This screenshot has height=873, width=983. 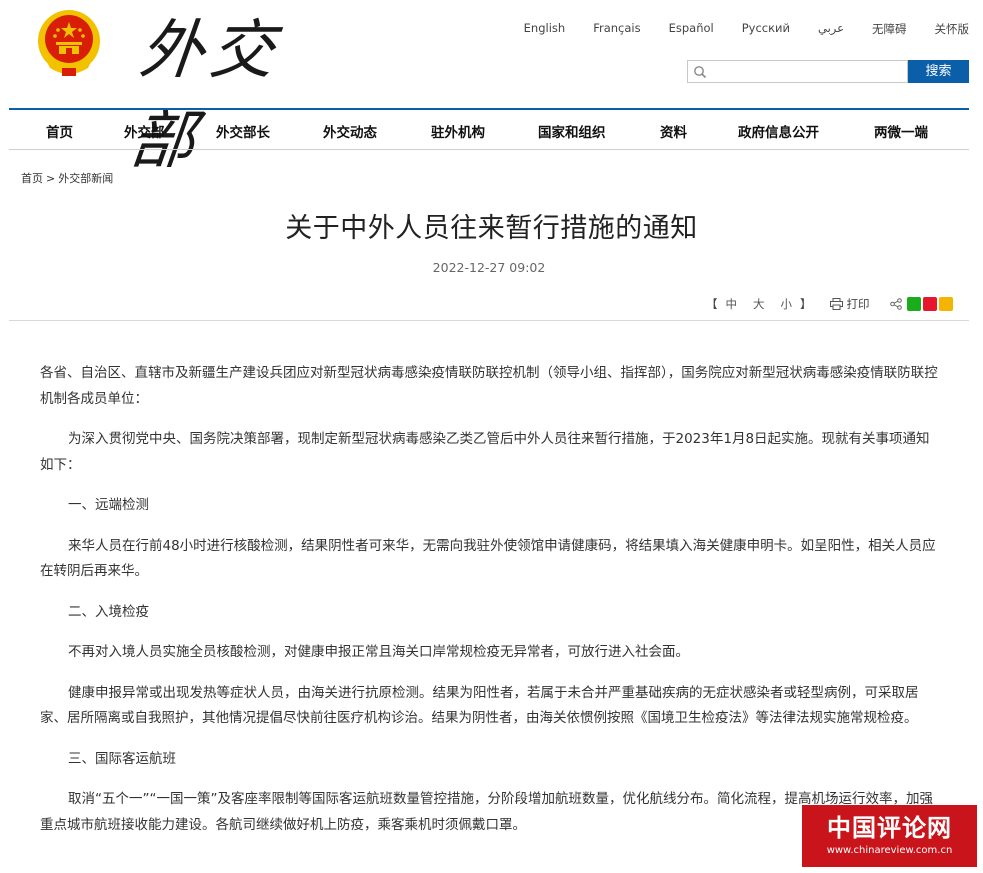 I want to click on lang-arabic: عربي, so click(x=831, y=29).